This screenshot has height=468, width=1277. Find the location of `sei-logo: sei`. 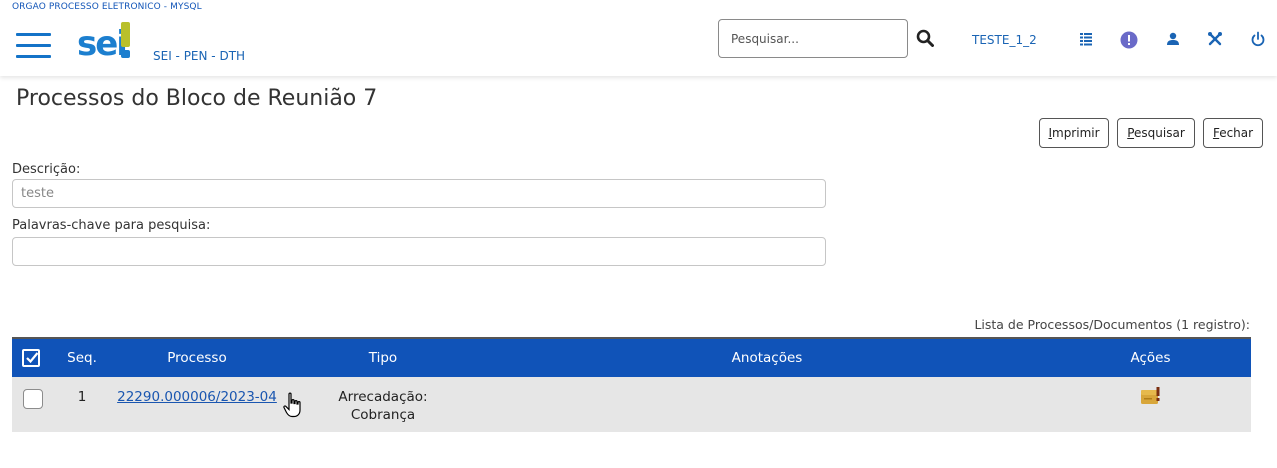

sei-logo: sei is located at coordinates (103, 43).